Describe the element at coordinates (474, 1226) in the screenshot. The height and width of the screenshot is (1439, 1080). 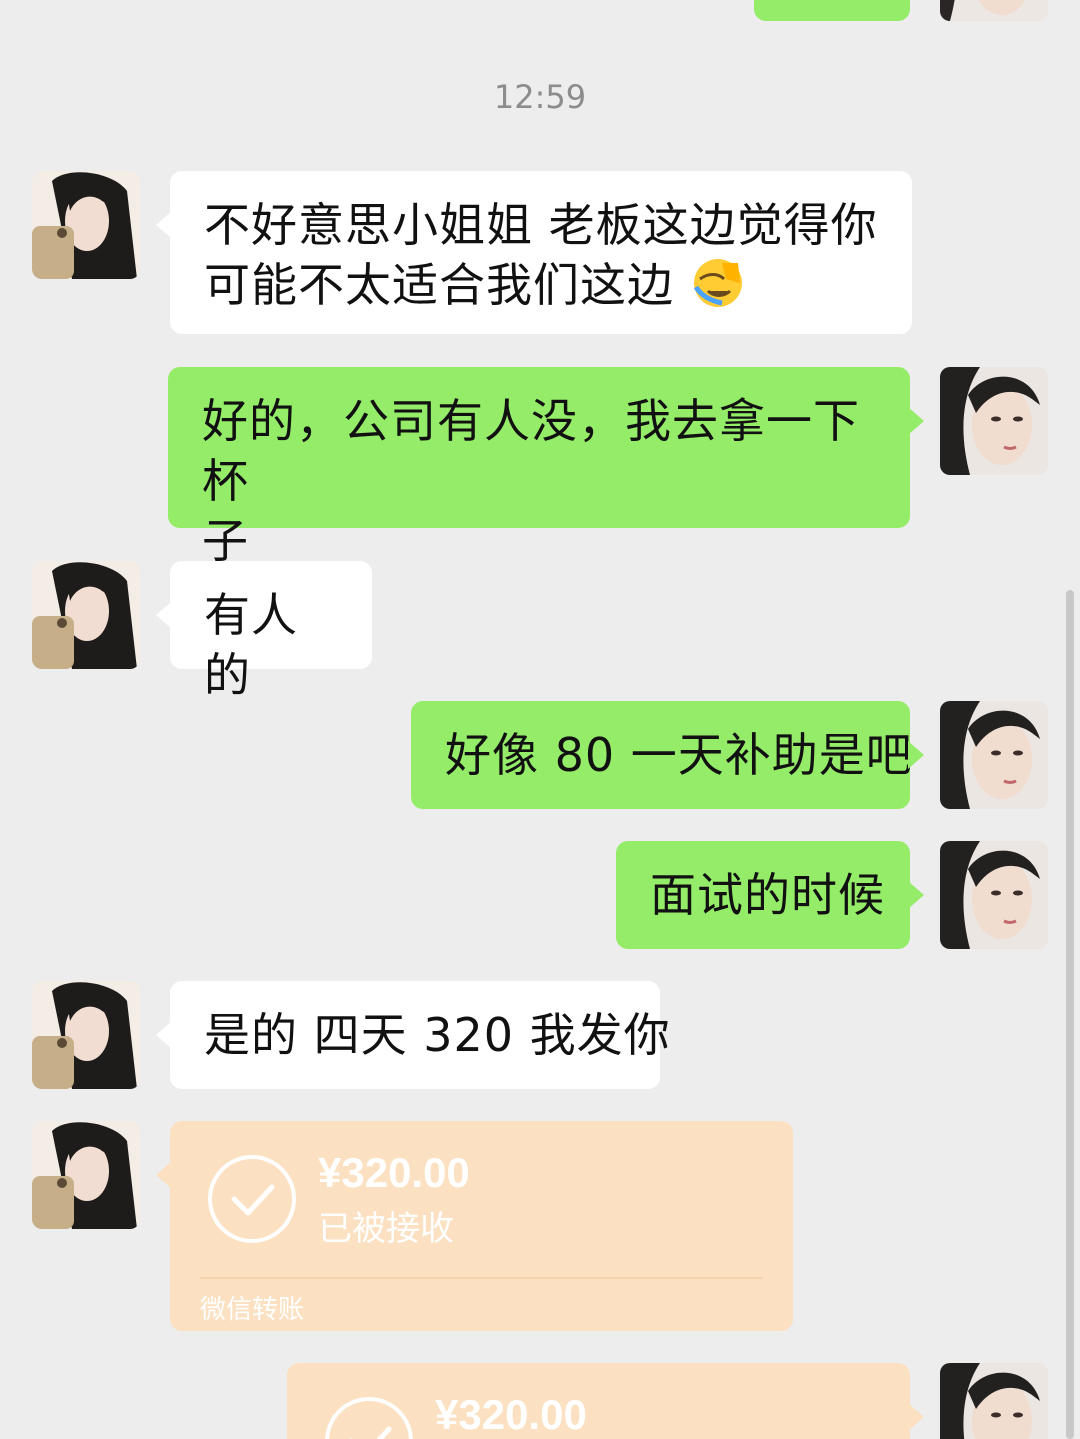
I see `transfer-card: ¥320.00 已被接收 微信转账` at that location.